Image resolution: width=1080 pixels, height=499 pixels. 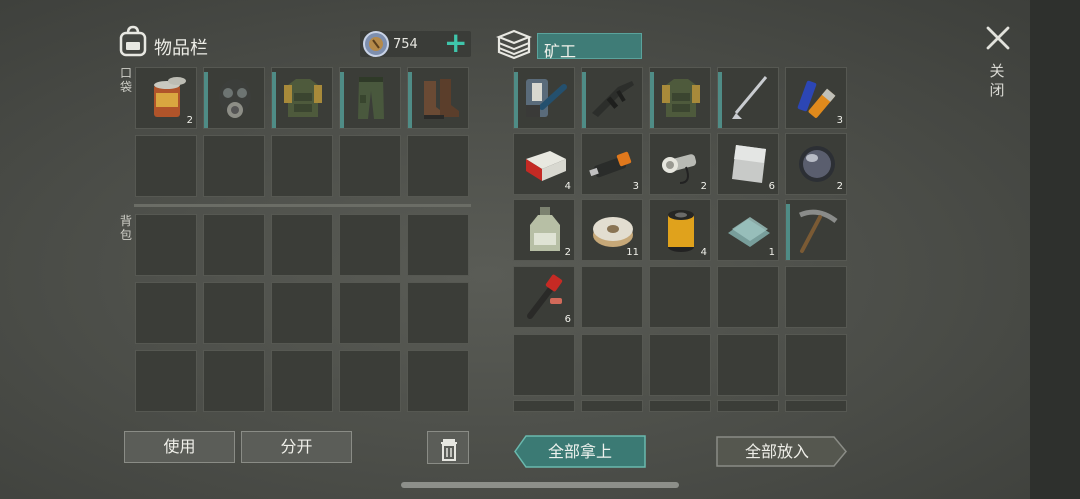 I want to click on close-label: 关闭, so click(x=997, y=81).